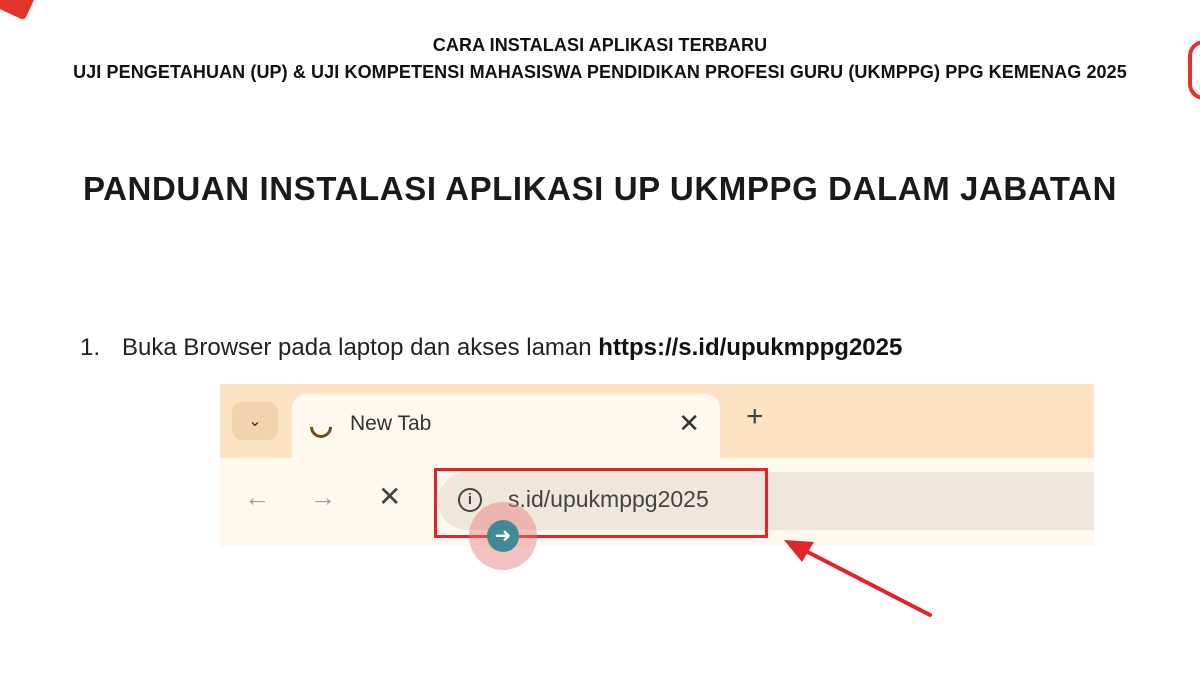 This screenshot has height=675, width=1200. I want to click on loading-spinner-icon, so click(321, 427).